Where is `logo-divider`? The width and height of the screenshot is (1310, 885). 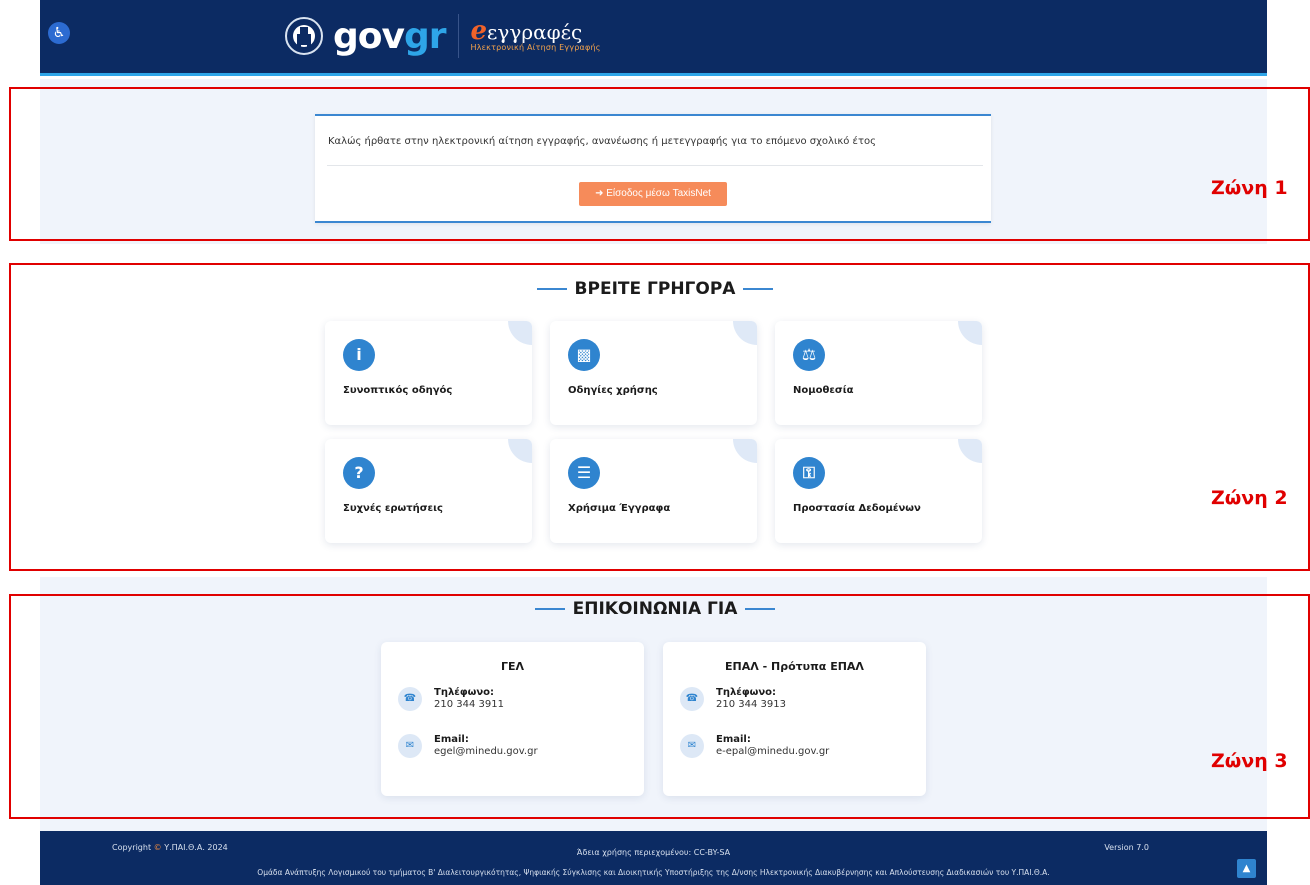
logo-divider is located at coordinates (458, 36).